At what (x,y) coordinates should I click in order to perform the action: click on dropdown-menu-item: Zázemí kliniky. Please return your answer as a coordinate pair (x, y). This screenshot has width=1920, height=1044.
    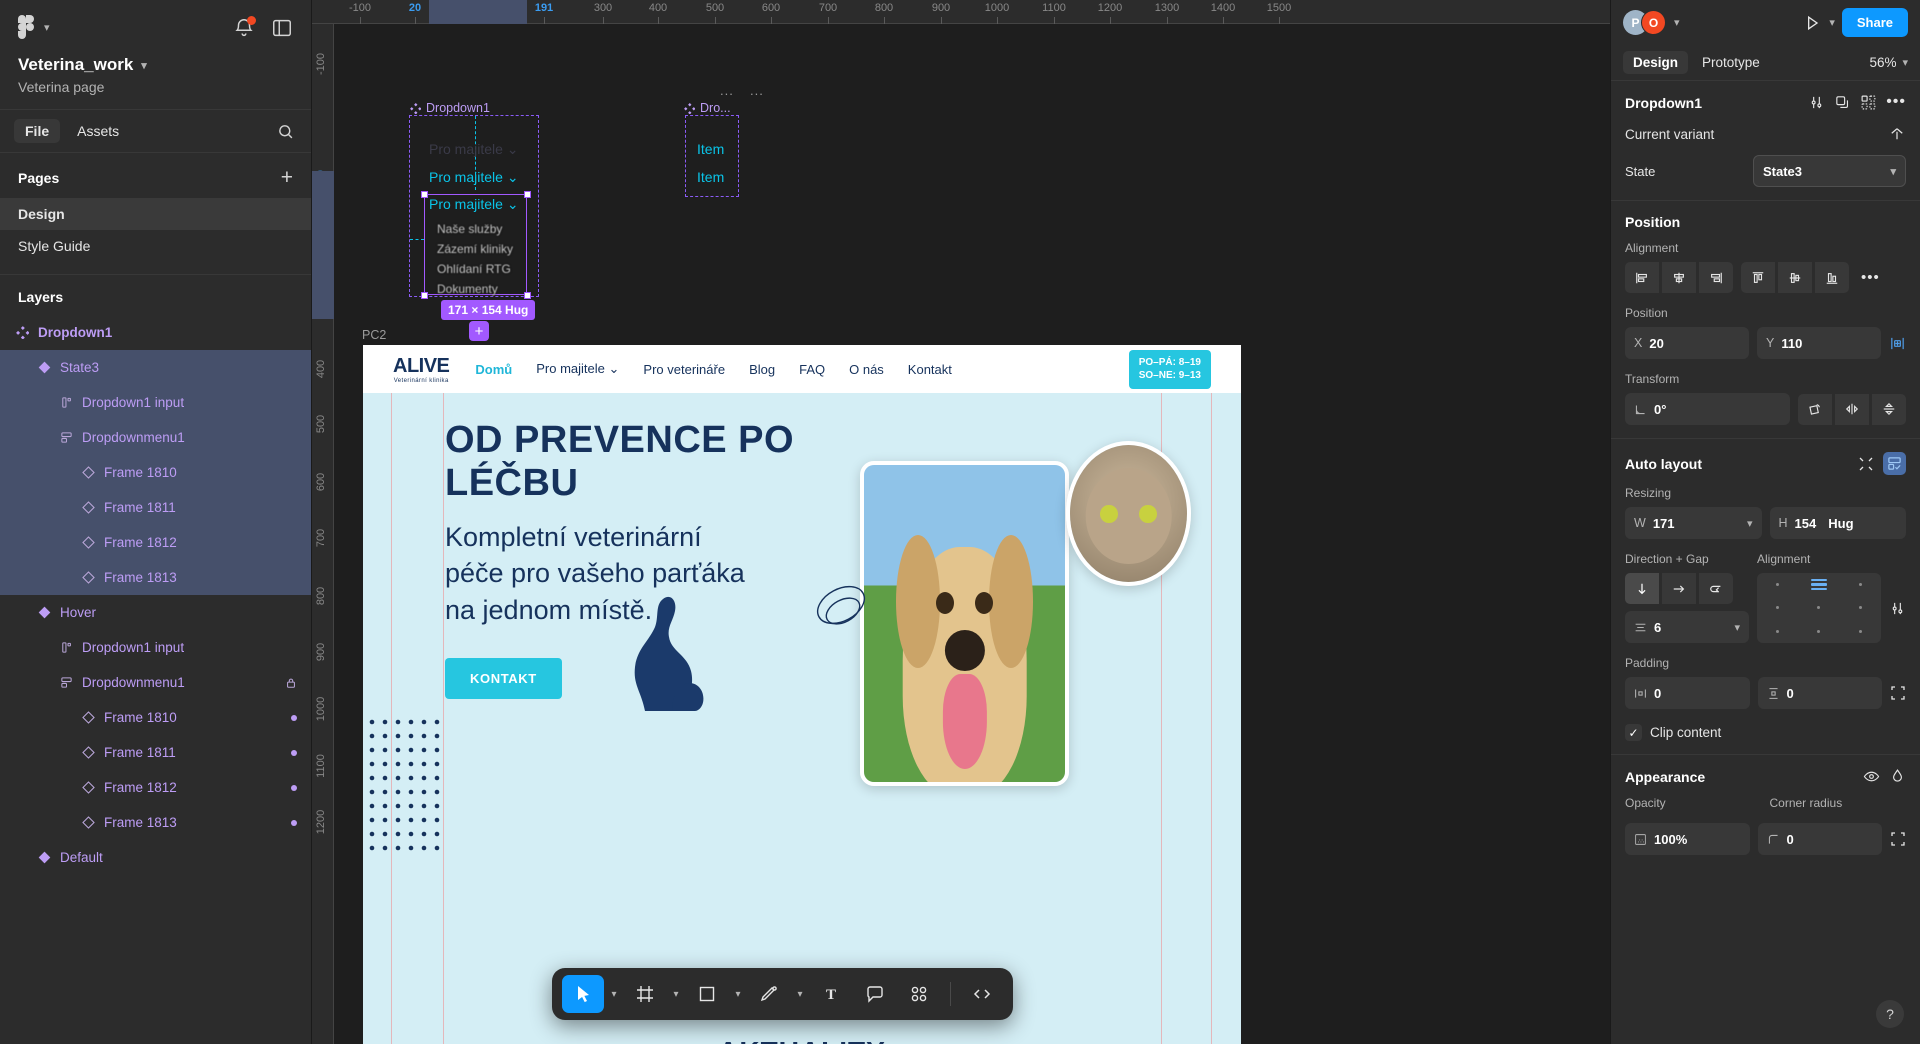
    Looking at the image, I should click on (475, 249).